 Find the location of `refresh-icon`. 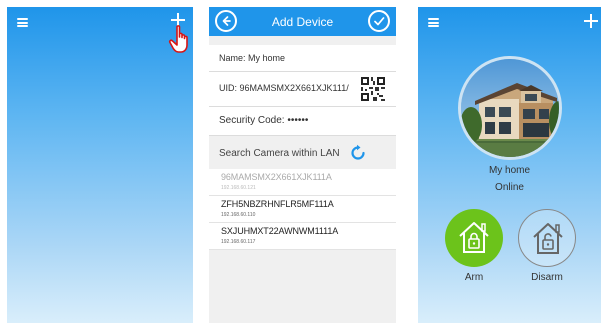

refresh-icon is located at coordinates (358, 153).